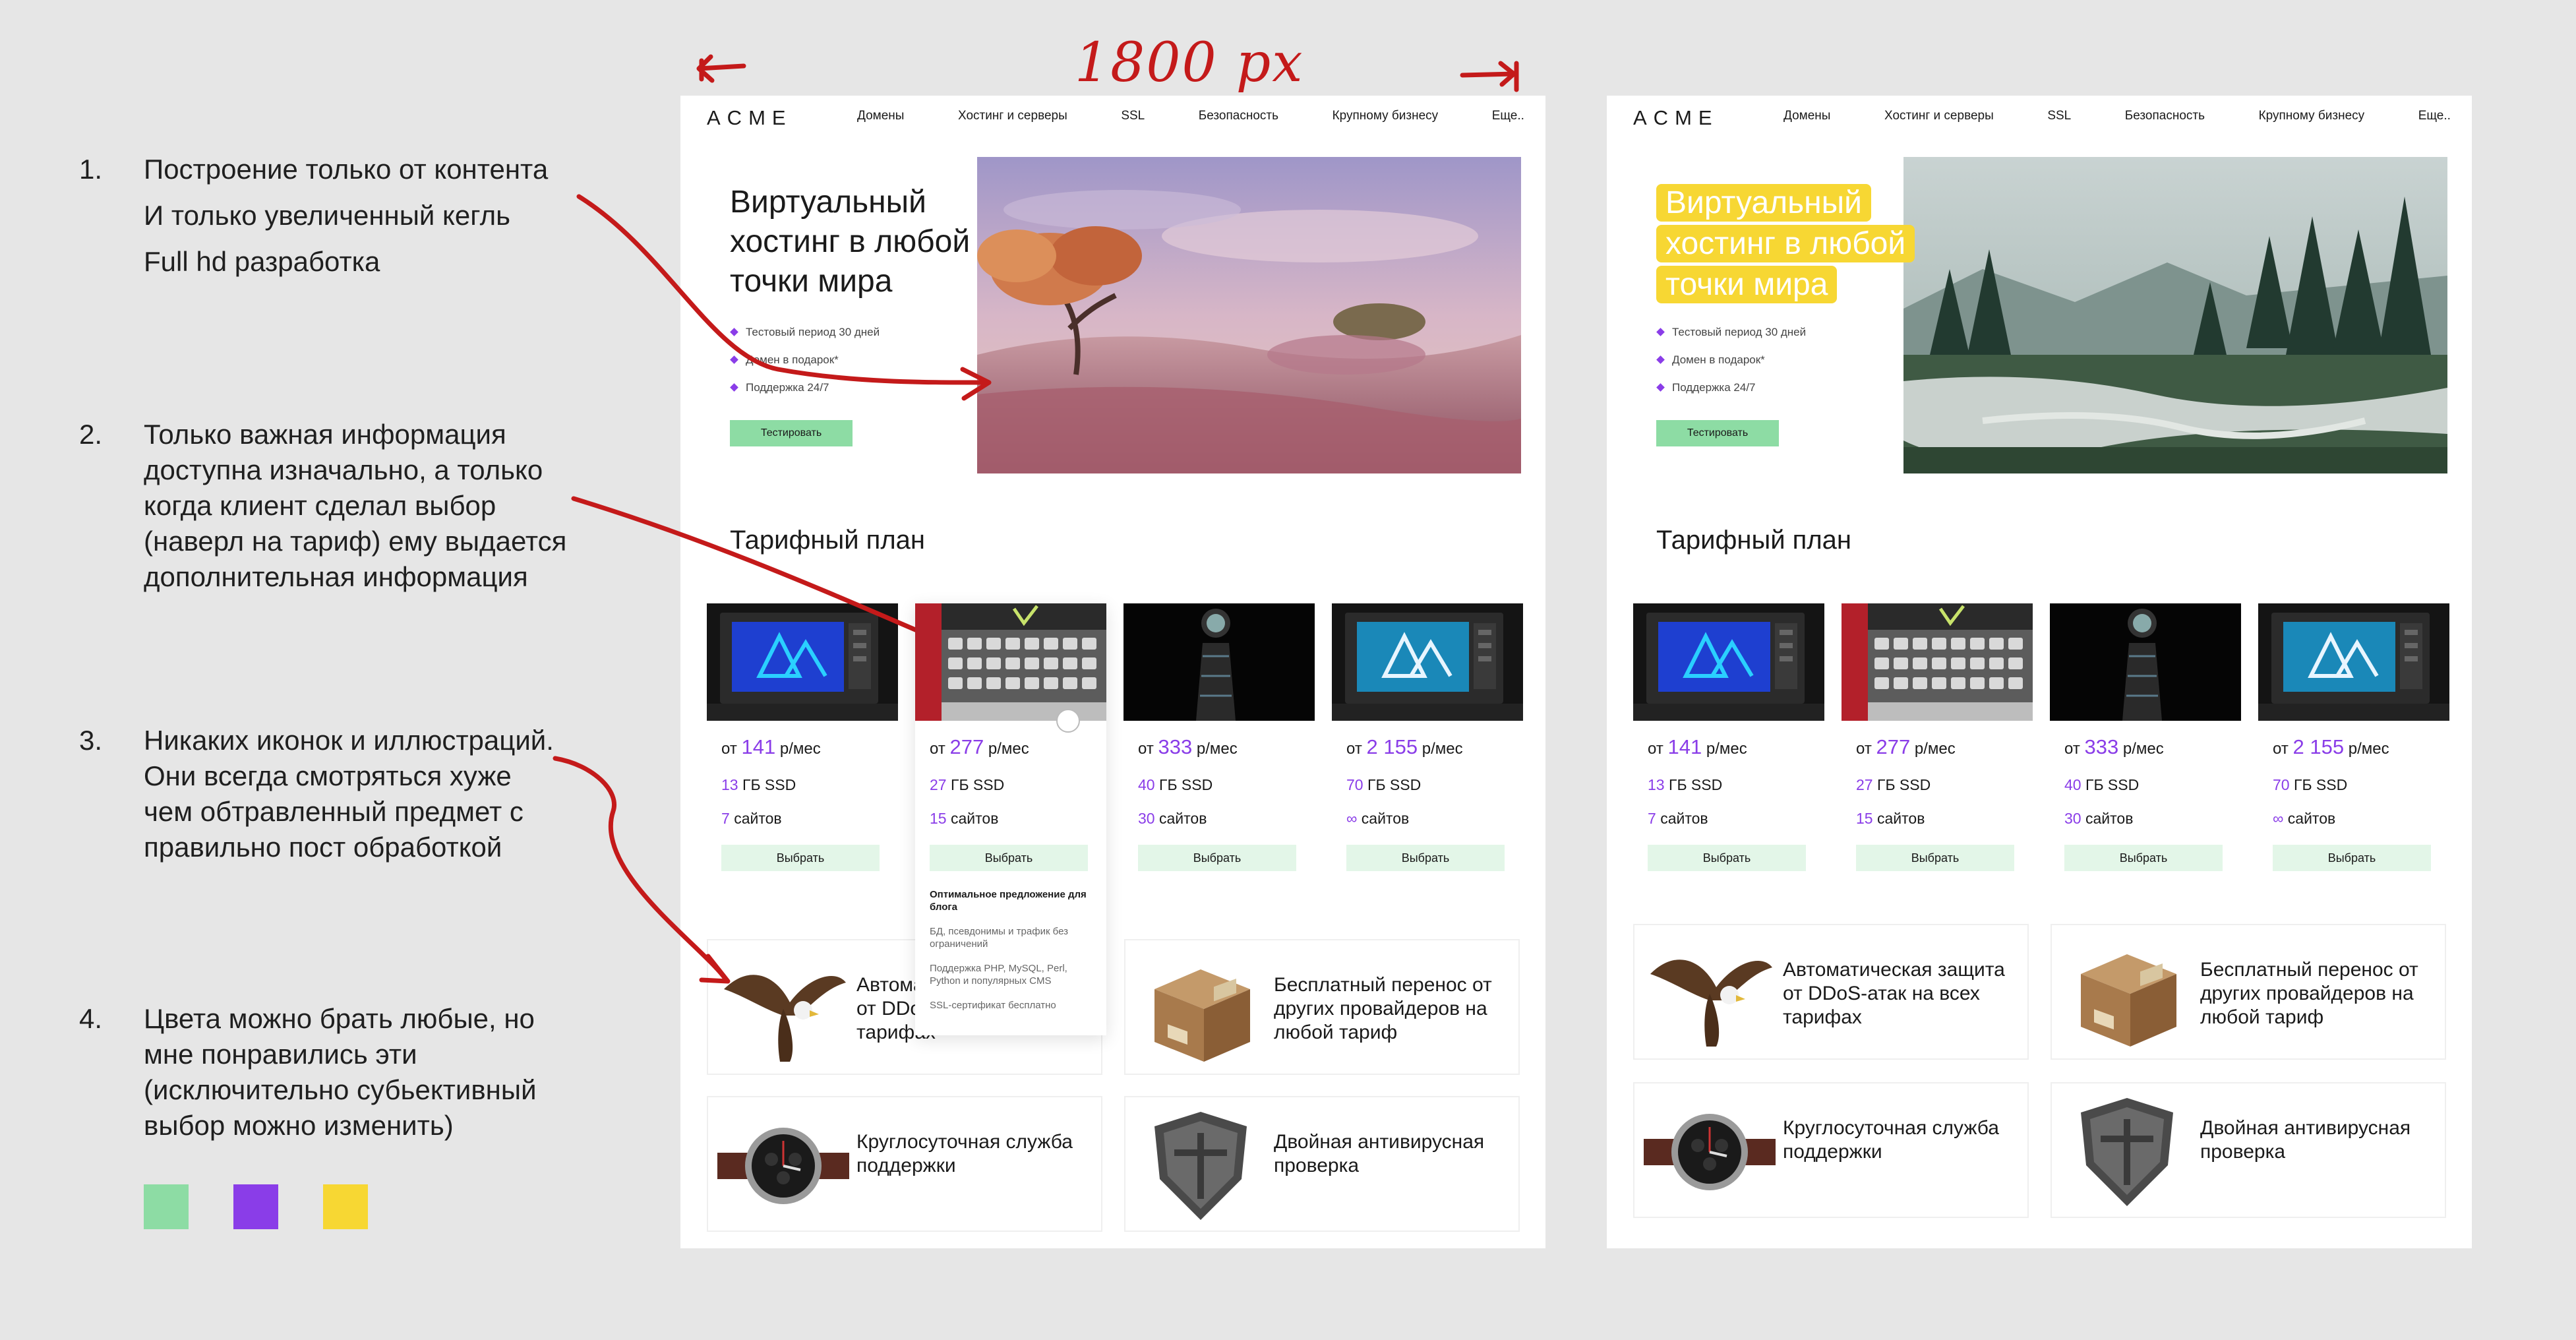 The height and width of the screenshot is (1340, 2576). Describe the element at coordinates (1009, 901) in the screenshot. I see `extra-heading: Оптимальное предложение для блога` at that location.